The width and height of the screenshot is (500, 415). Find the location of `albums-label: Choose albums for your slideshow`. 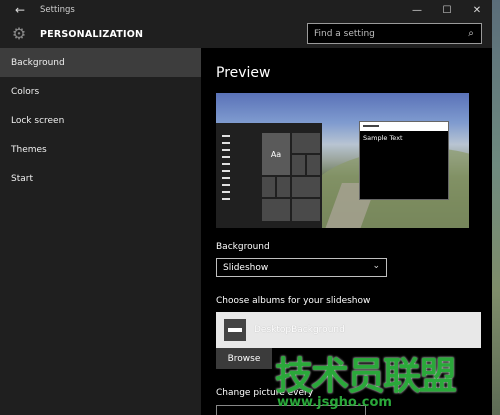

albums-label: Choose albums for your slideshow is located at coordinates (293, 301).